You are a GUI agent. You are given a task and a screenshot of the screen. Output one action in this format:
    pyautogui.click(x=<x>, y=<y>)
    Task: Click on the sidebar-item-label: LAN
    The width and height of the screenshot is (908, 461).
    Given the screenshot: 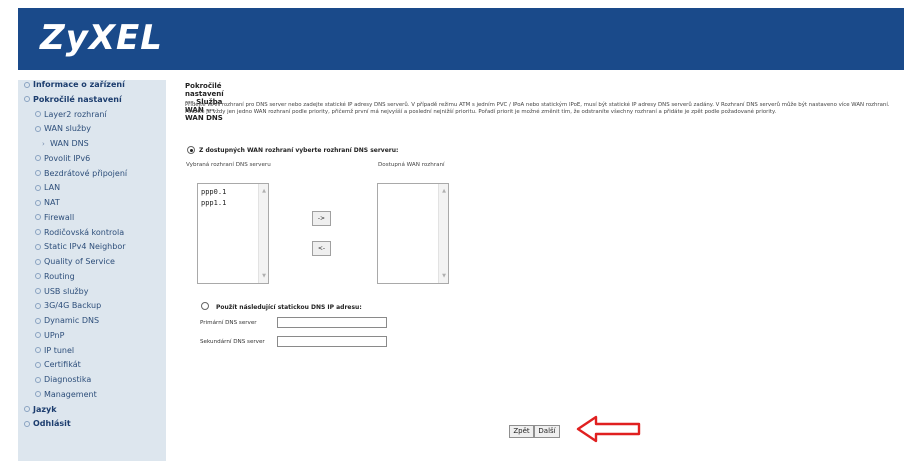 What is the action you would take?
    pyautogui.click(x=52, y=188)
    